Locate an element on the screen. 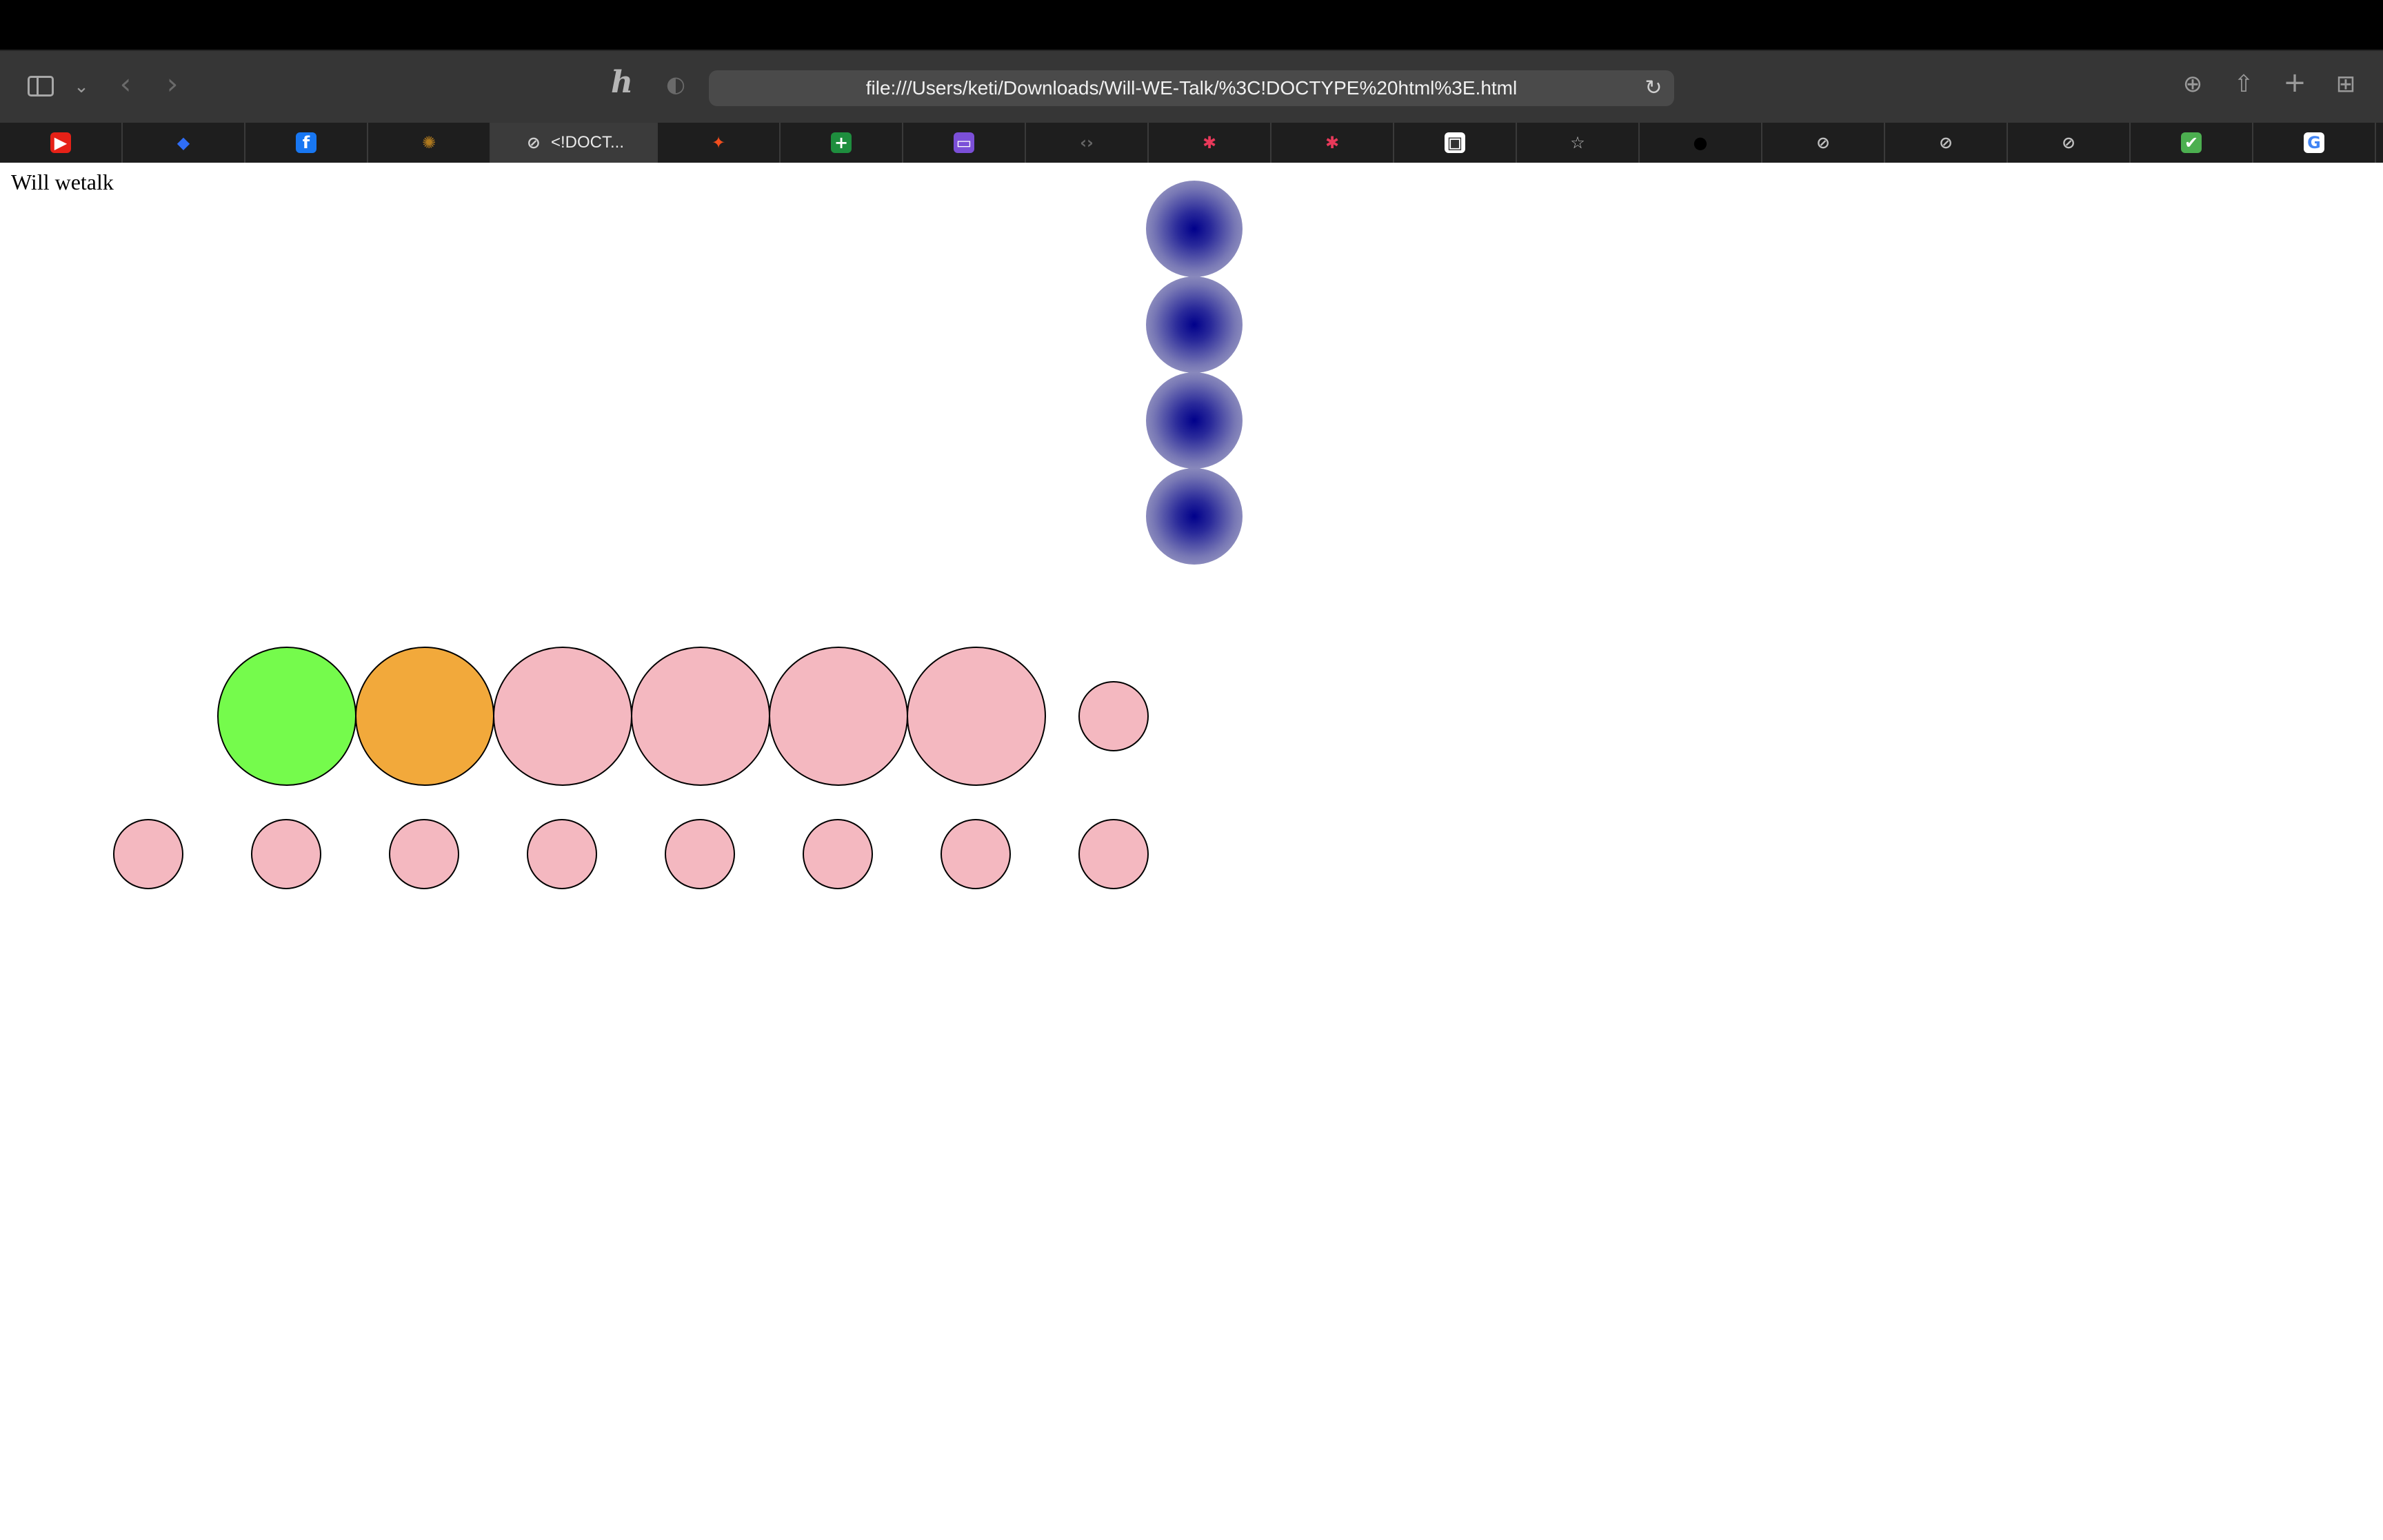  code-tab: ‹› is located at coordinates (1087, 143).